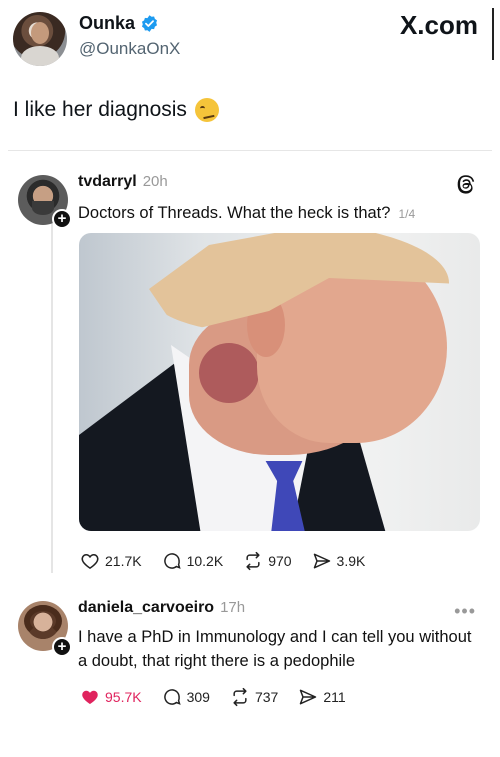 The image size is (500, 757). I want to click on share-button: 3.9K, so click(339, 561).